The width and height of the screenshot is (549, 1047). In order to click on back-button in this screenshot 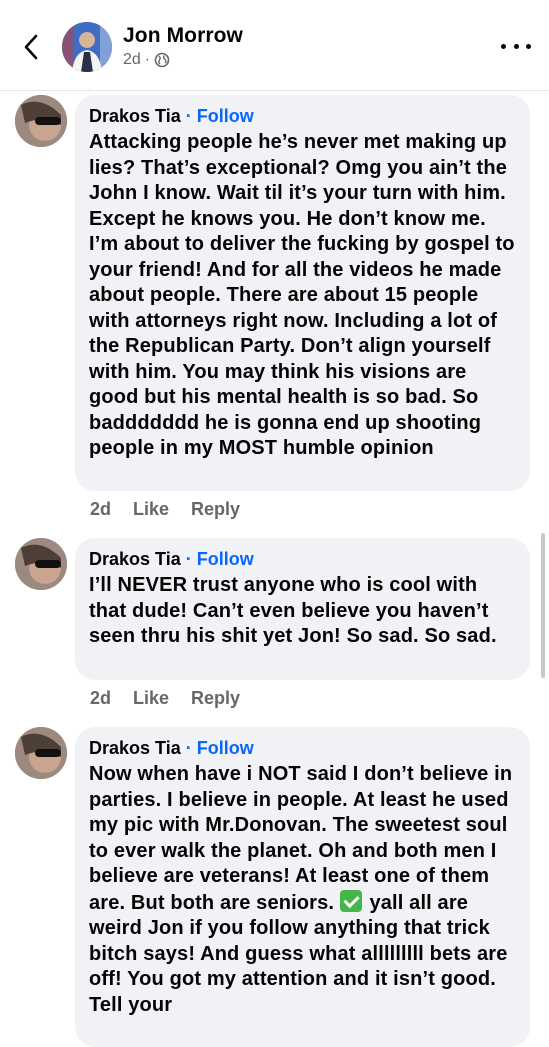, I will do `click(31, 47)`.